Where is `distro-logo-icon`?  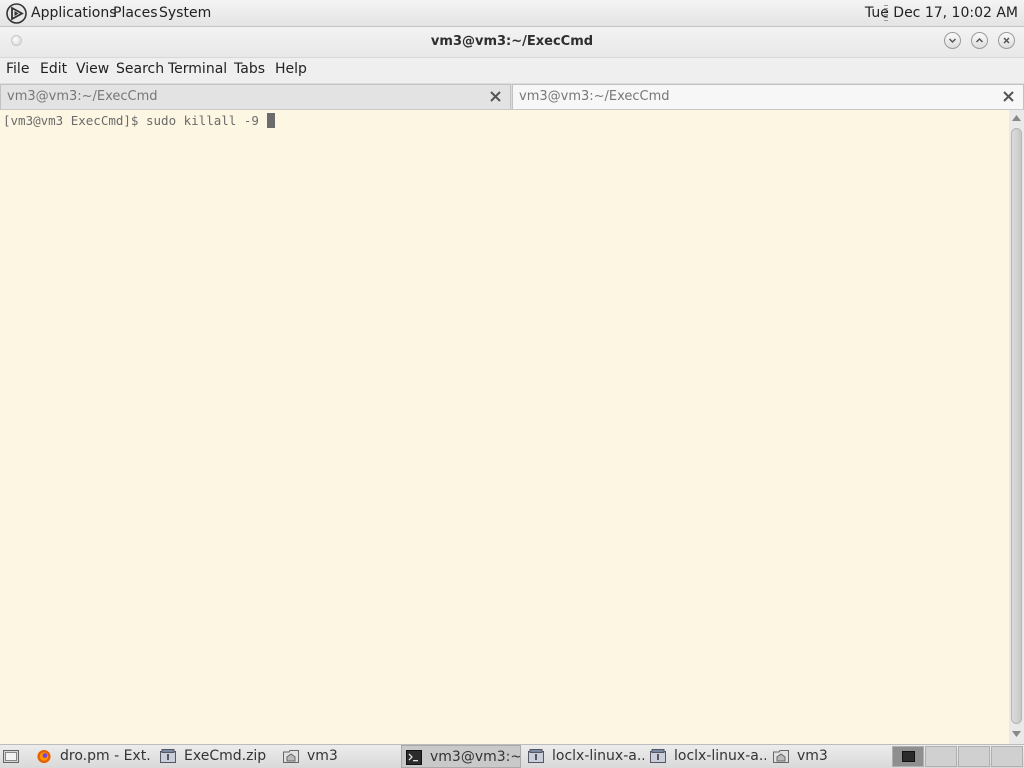 distro-logo-icon is located at coordinates (16, 13).